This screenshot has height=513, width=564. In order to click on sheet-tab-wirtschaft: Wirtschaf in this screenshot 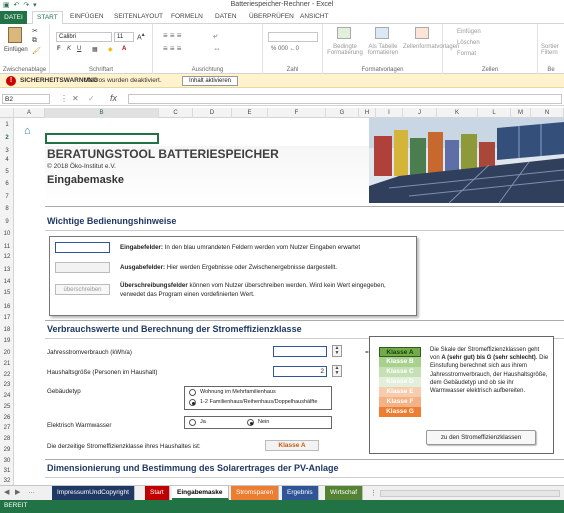, I will do `click(344, 493)`.